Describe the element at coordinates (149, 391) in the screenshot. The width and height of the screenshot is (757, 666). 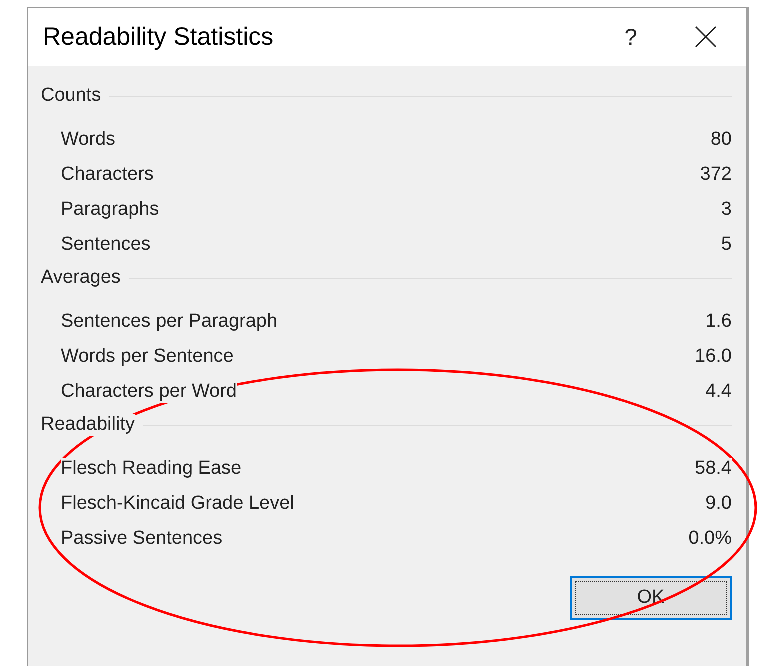
I see `stat-label: Characters per Word` at that location.